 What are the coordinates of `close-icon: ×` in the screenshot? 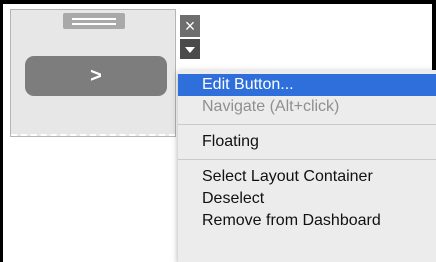 It's located at (190, 26).